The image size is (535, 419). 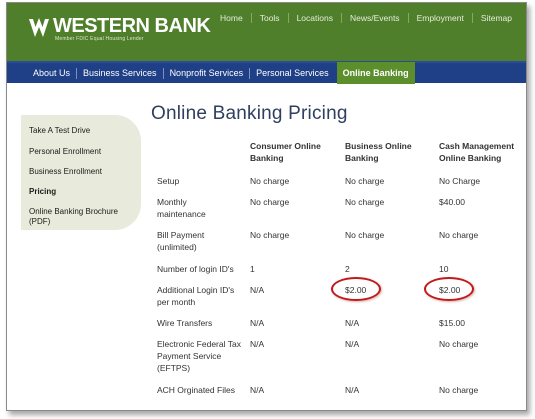 I want to click on cell-ach-cash-management: No charge, so click(x=459, y=390).